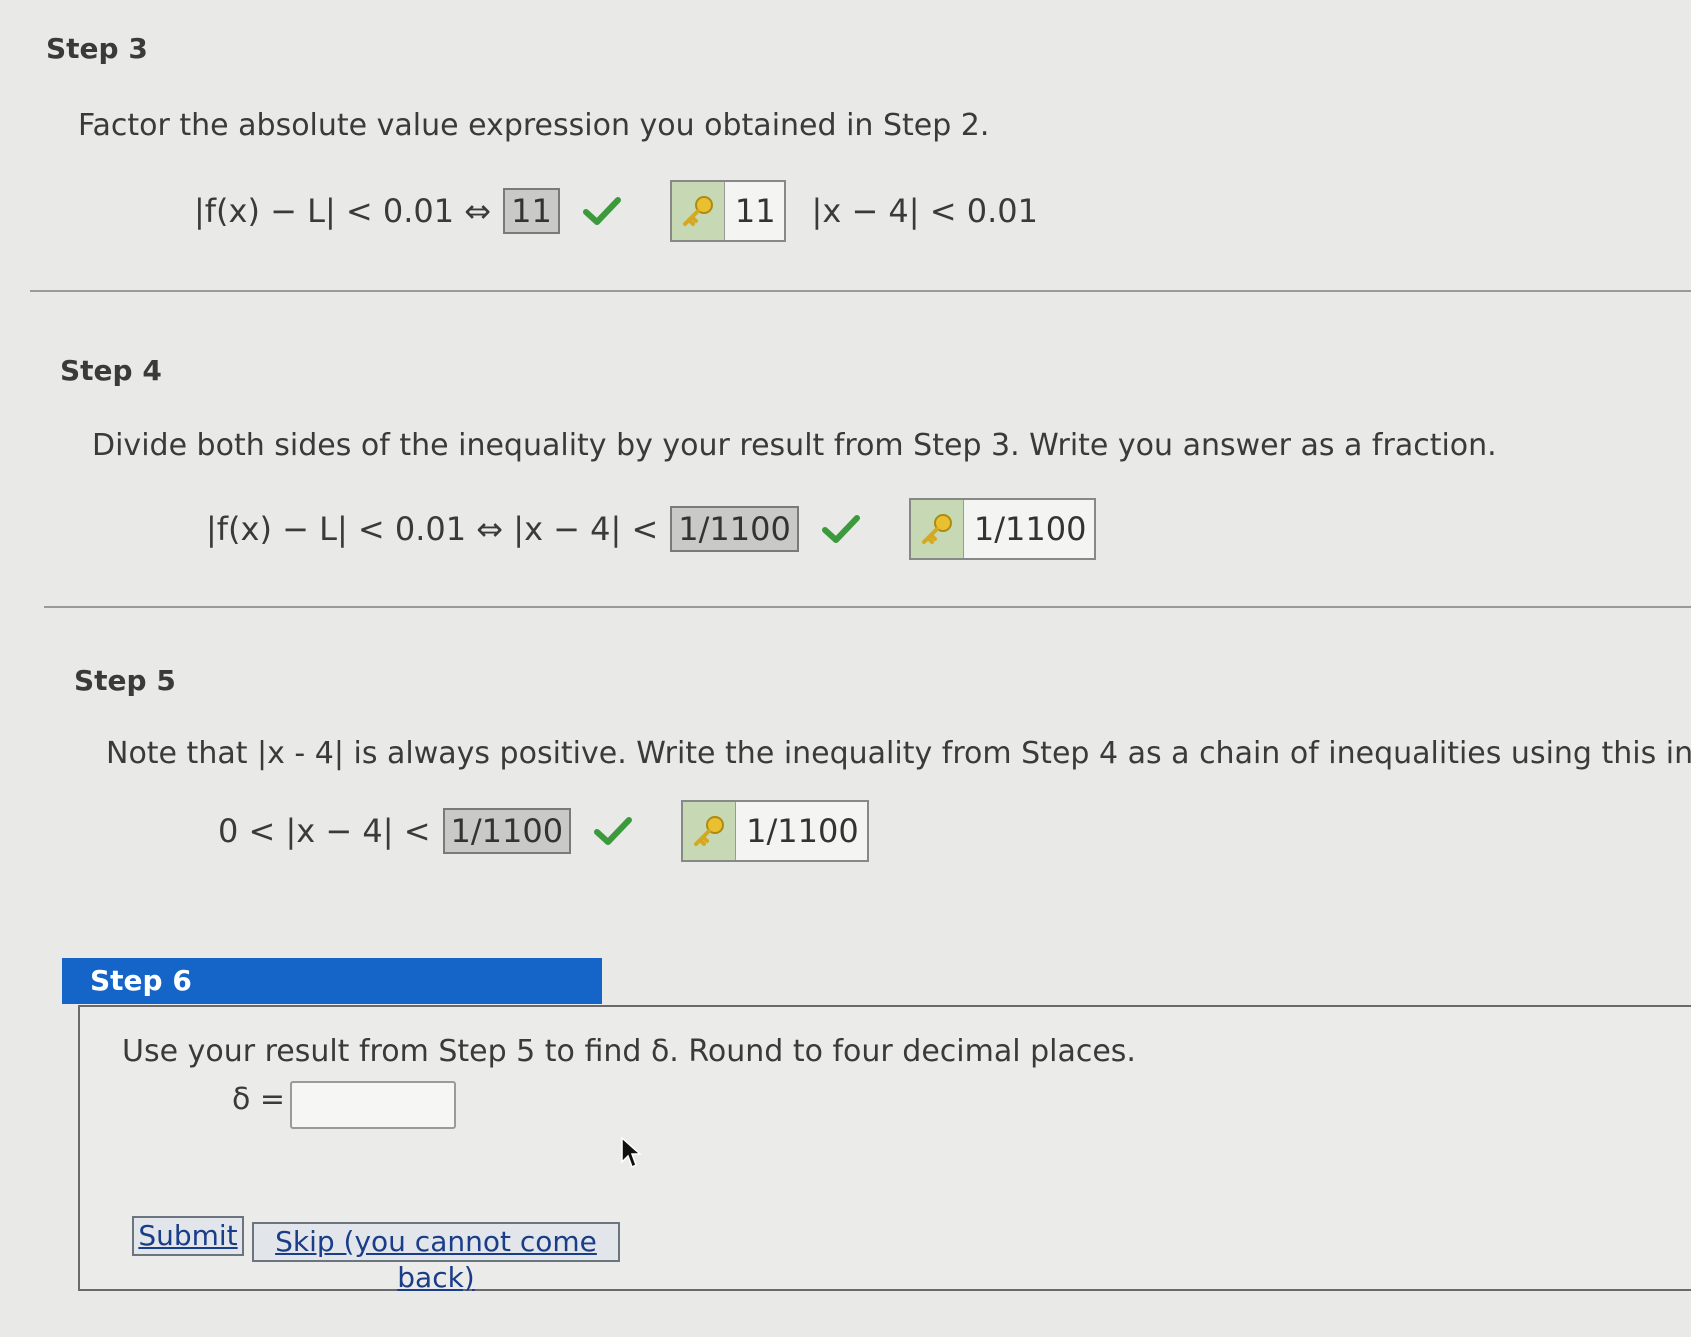 The image size is (1691, 1337). What do you see at coordinates (259, 1099) in the screenshot?
I see `delta-label: δ =` at bounding box center [259, 1099].